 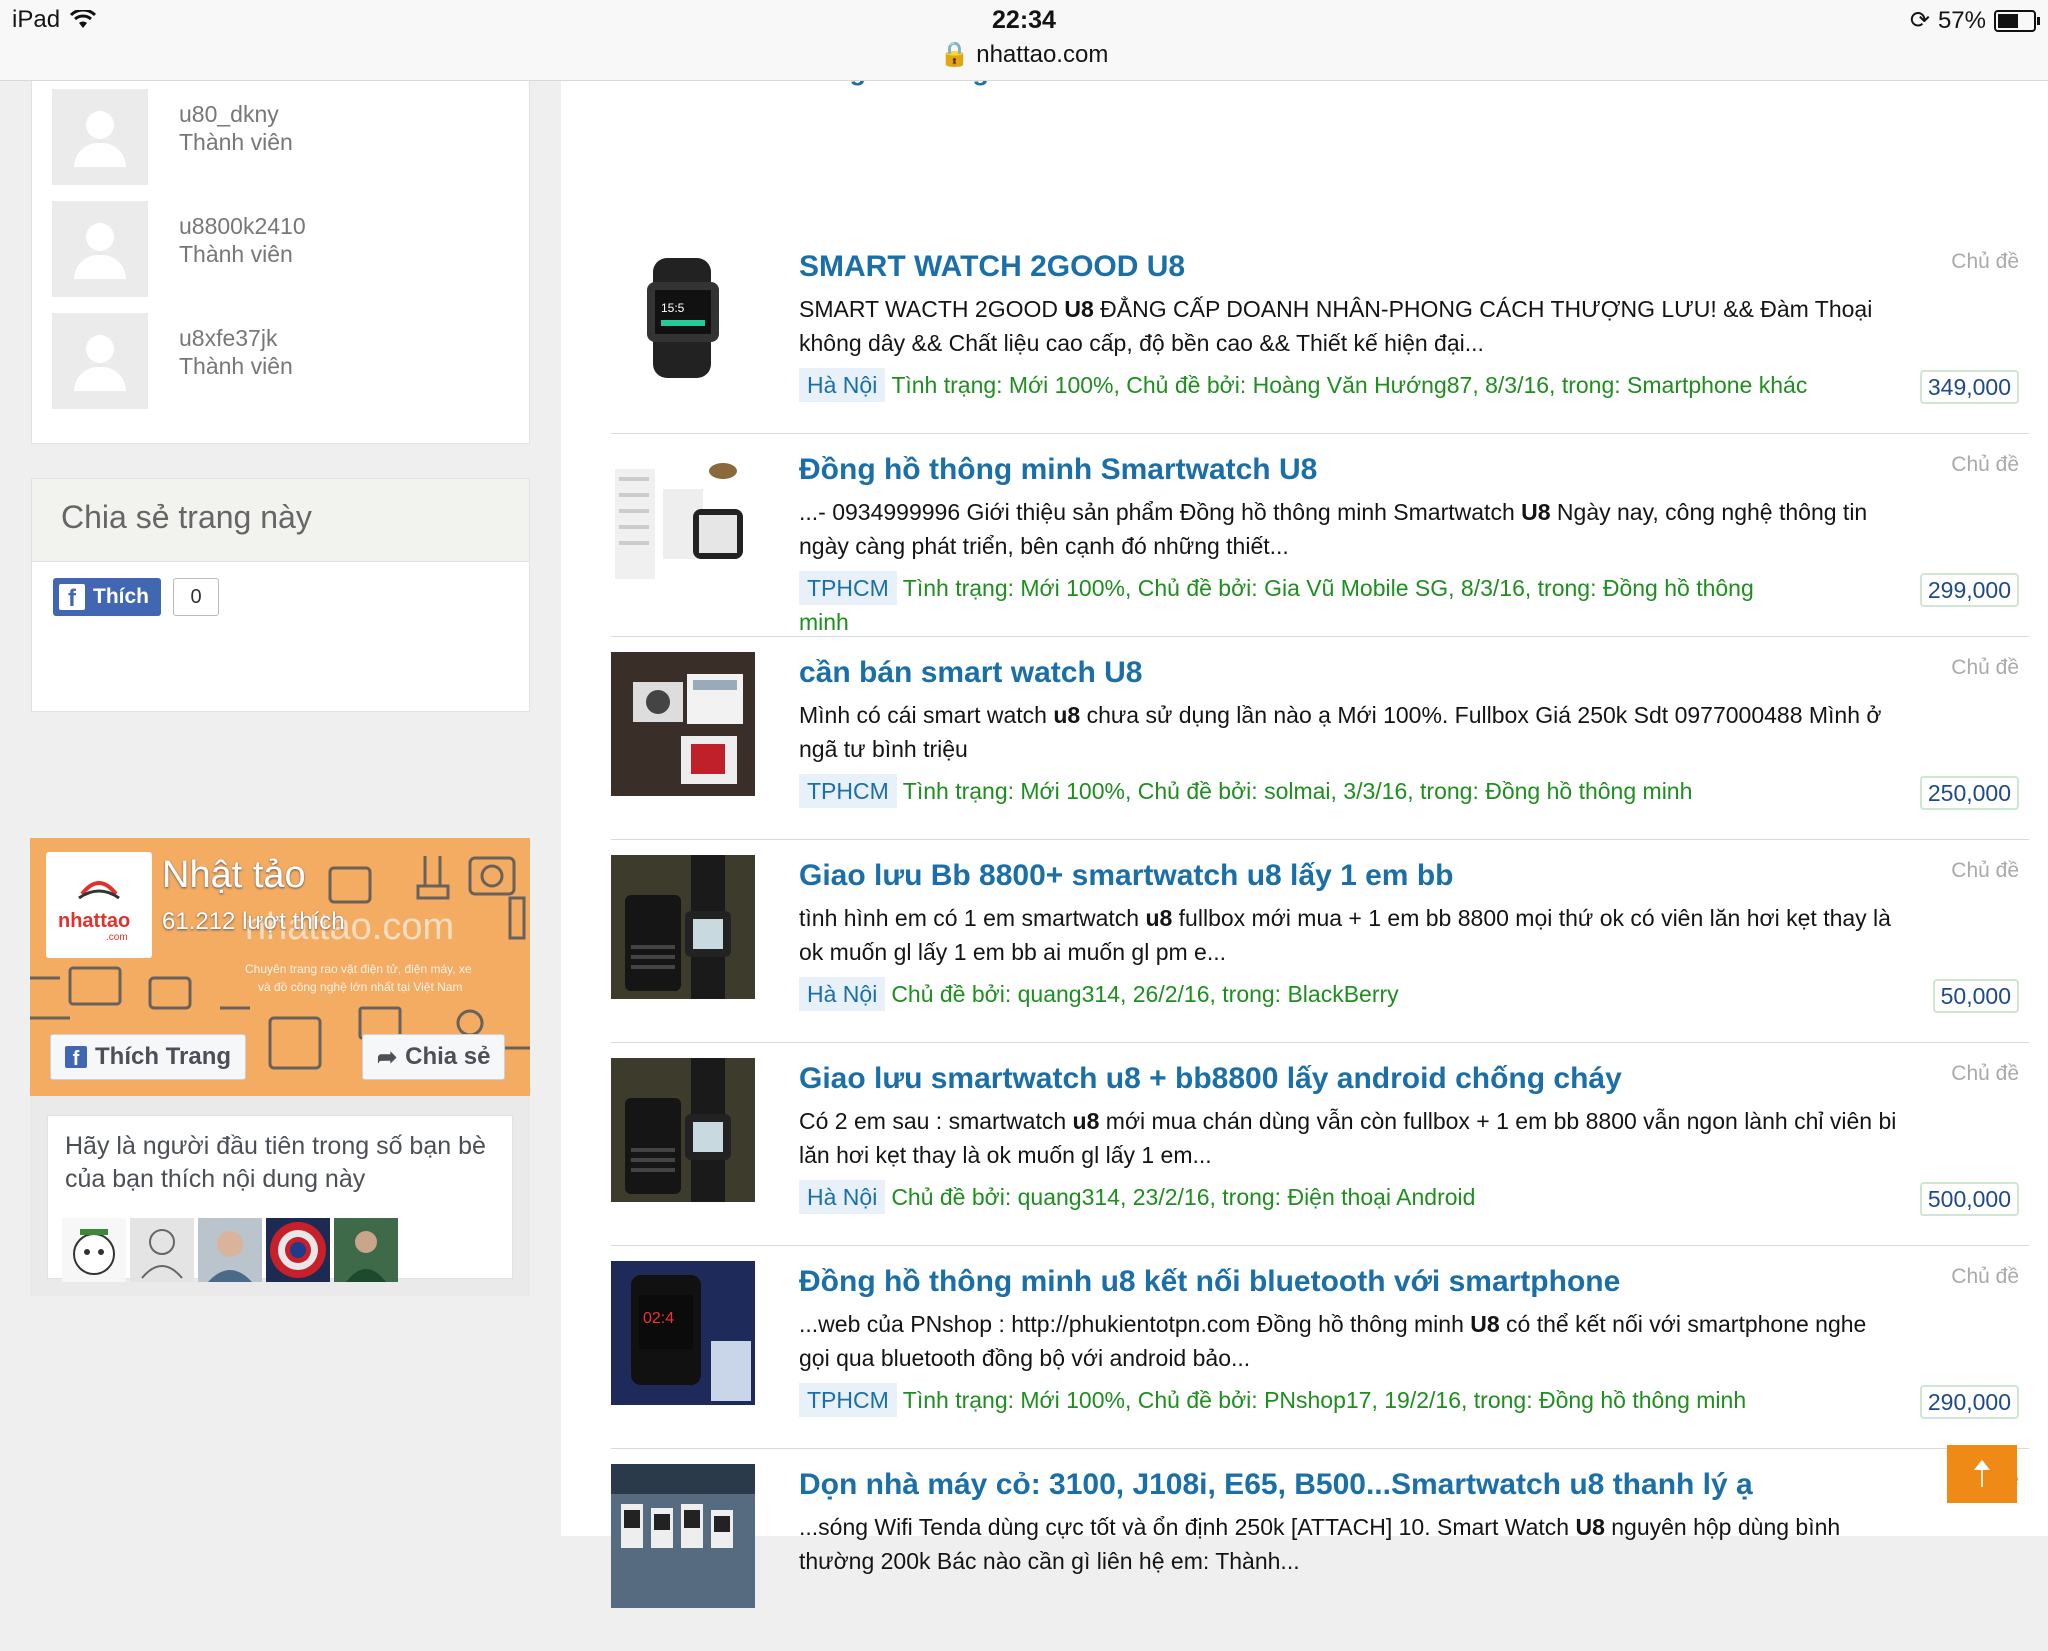 I want to click on logo-suffix: .com, so click(x=117, y=937).